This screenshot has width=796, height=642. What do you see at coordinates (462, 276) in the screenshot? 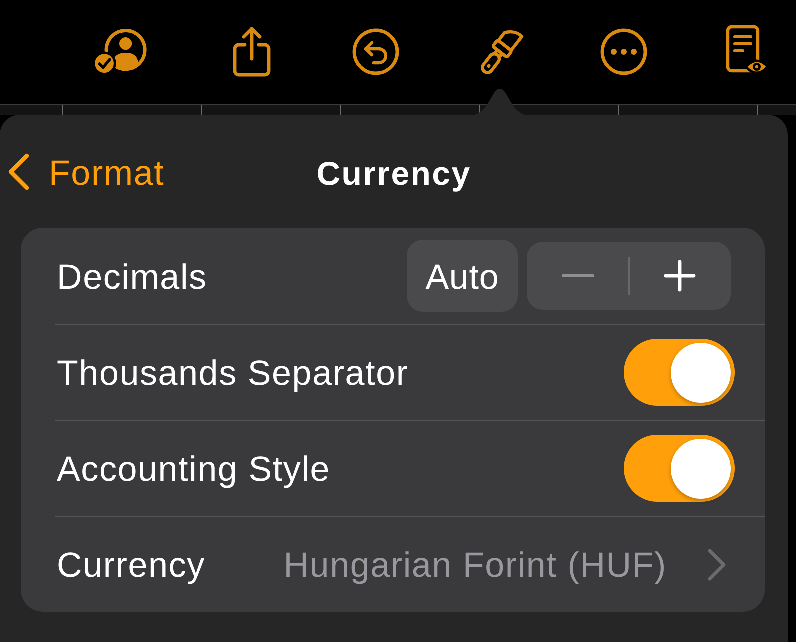
I see `auto-button: Auto` at bounding box center [462, 276].